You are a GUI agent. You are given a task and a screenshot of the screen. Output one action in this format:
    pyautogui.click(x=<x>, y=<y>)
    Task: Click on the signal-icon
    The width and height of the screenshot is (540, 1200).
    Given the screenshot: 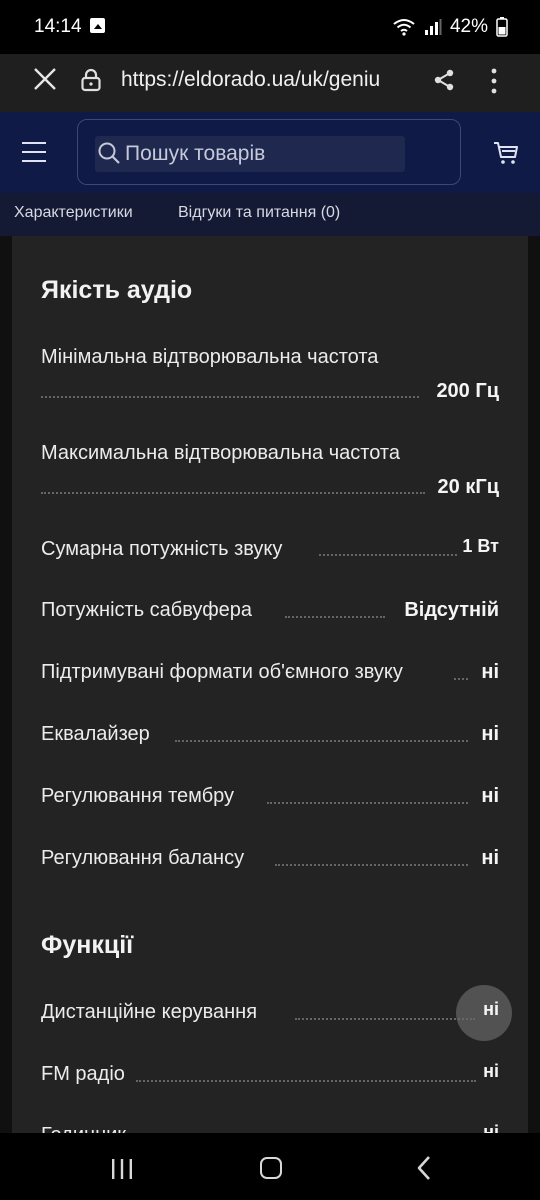 What is the action you would take?
    pyautogui.click(x=433, y=27)
    